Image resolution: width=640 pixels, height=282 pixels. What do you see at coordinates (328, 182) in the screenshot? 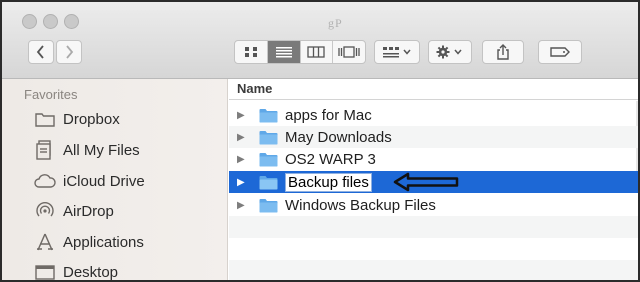
I see `rename-field: Backup files` at bounding box center [328, 182].